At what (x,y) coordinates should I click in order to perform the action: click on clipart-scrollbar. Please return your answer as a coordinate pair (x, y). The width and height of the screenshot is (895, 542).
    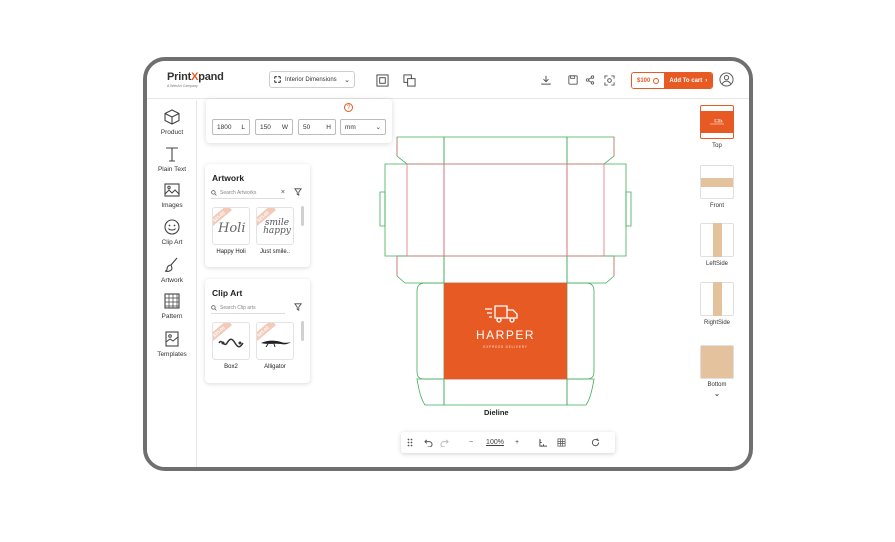
    Looking at the image, I should click on (302, 331).